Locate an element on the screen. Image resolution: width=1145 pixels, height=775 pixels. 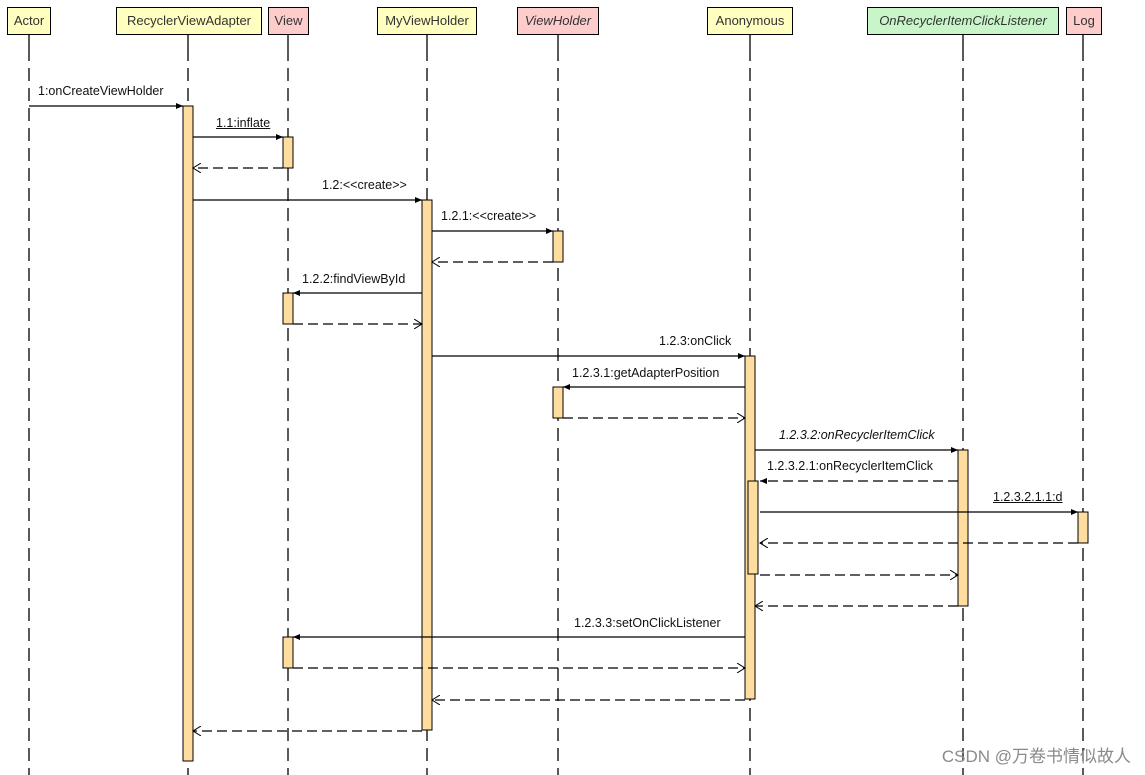
activation-bar-adapter is located at coordinates (188, 433).